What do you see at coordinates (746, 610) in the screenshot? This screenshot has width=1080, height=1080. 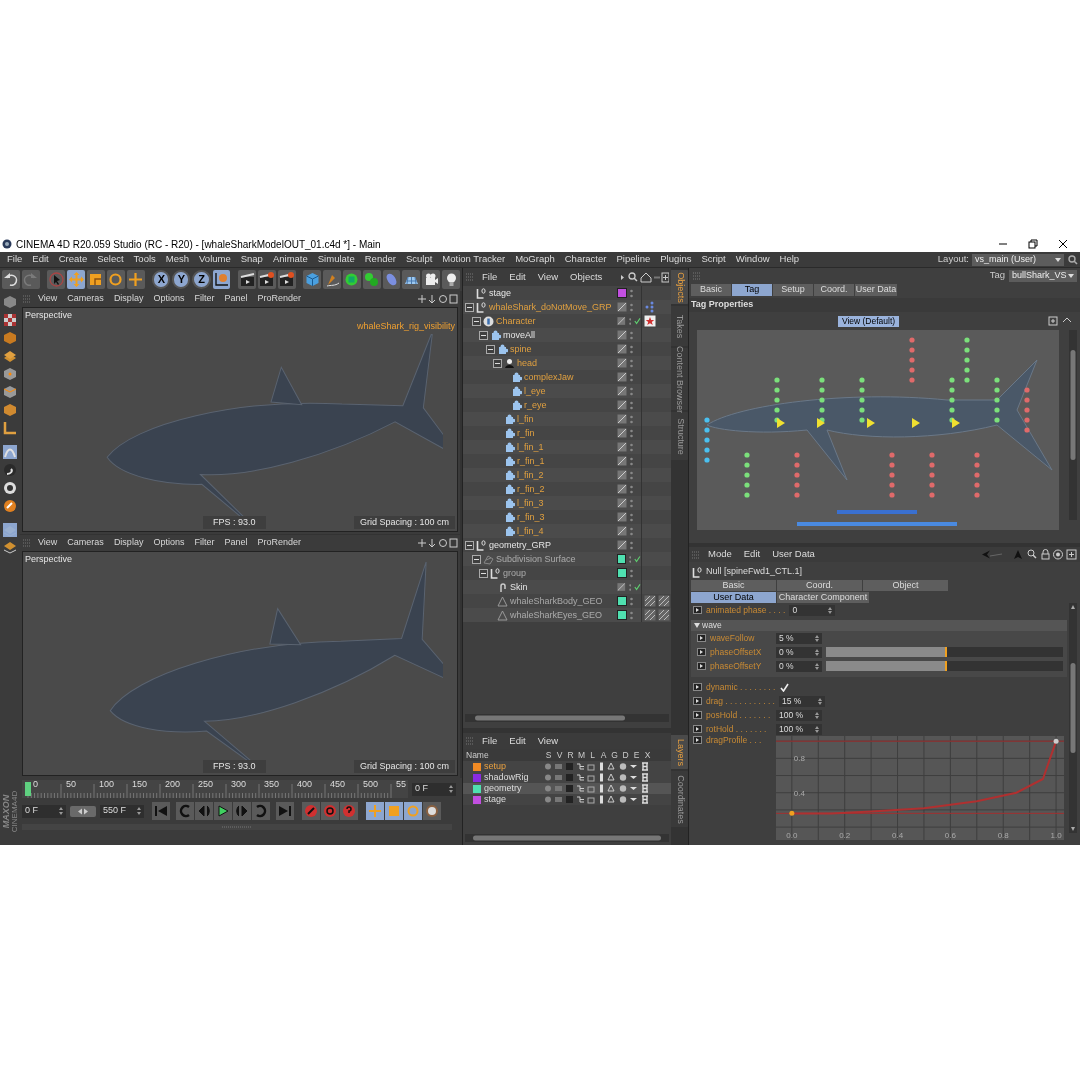 I see `parameter-label: animated phase . . . .` at bounding box center [746, 610].